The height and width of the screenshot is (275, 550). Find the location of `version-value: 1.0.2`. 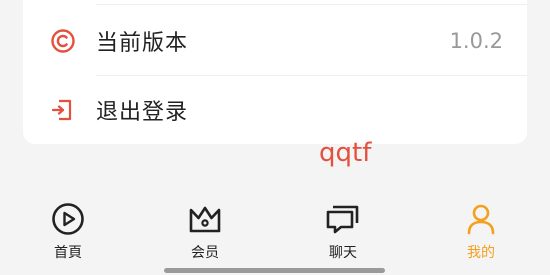

version-value: 1.0.2 is located at coordinates (476, 41).